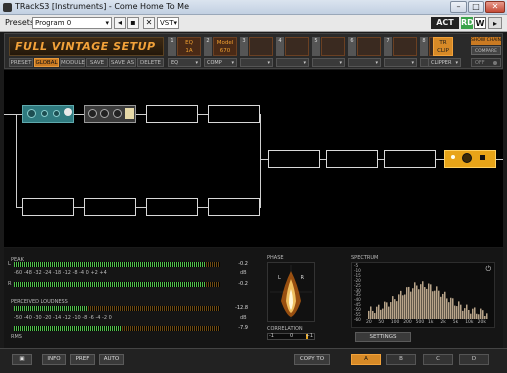 The image size is (507, 373). Describe the element at coordinates (243, 264) in the screenshot. I see `peak-left-value: -0.2` at that location.